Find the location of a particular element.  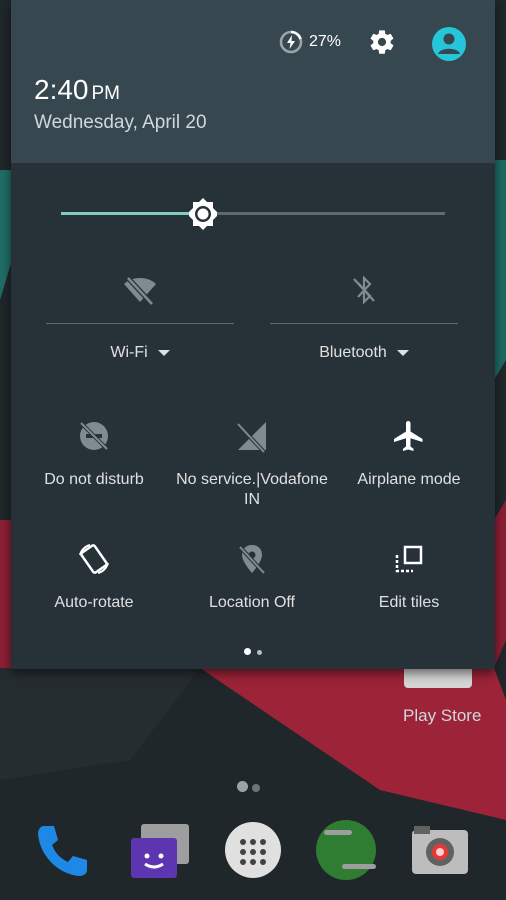

auto-rotate-tile: Auto-rotate is located at coordinates (94, 577).